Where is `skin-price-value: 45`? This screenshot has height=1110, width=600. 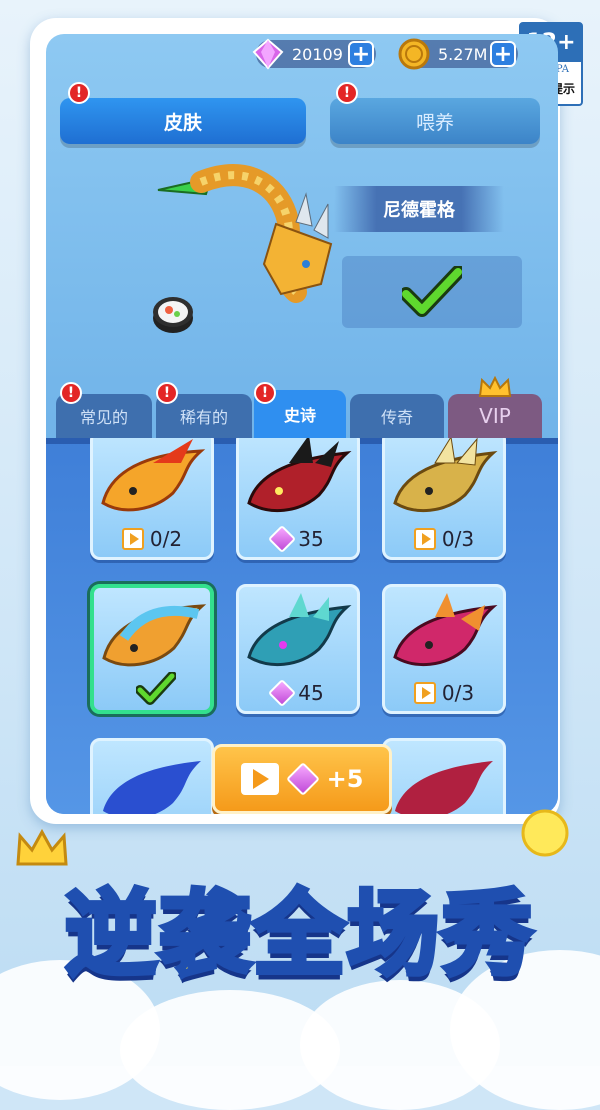
skin-price-value: 45 is located at coordinates (311, 693).